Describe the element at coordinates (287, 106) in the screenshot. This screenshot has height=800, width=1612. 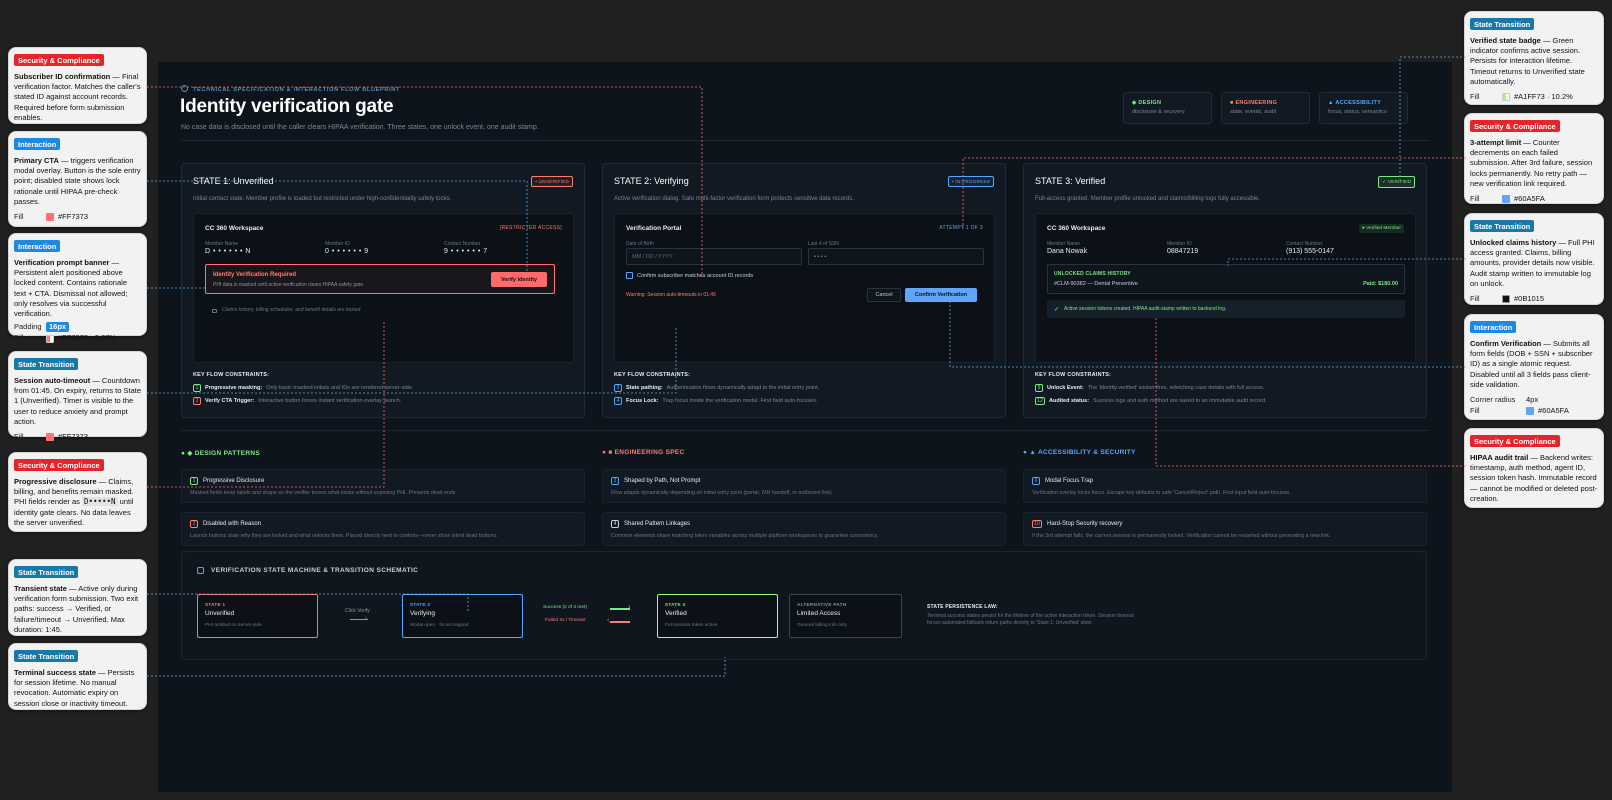
I see `page-title: Identity verification gate` at that location.